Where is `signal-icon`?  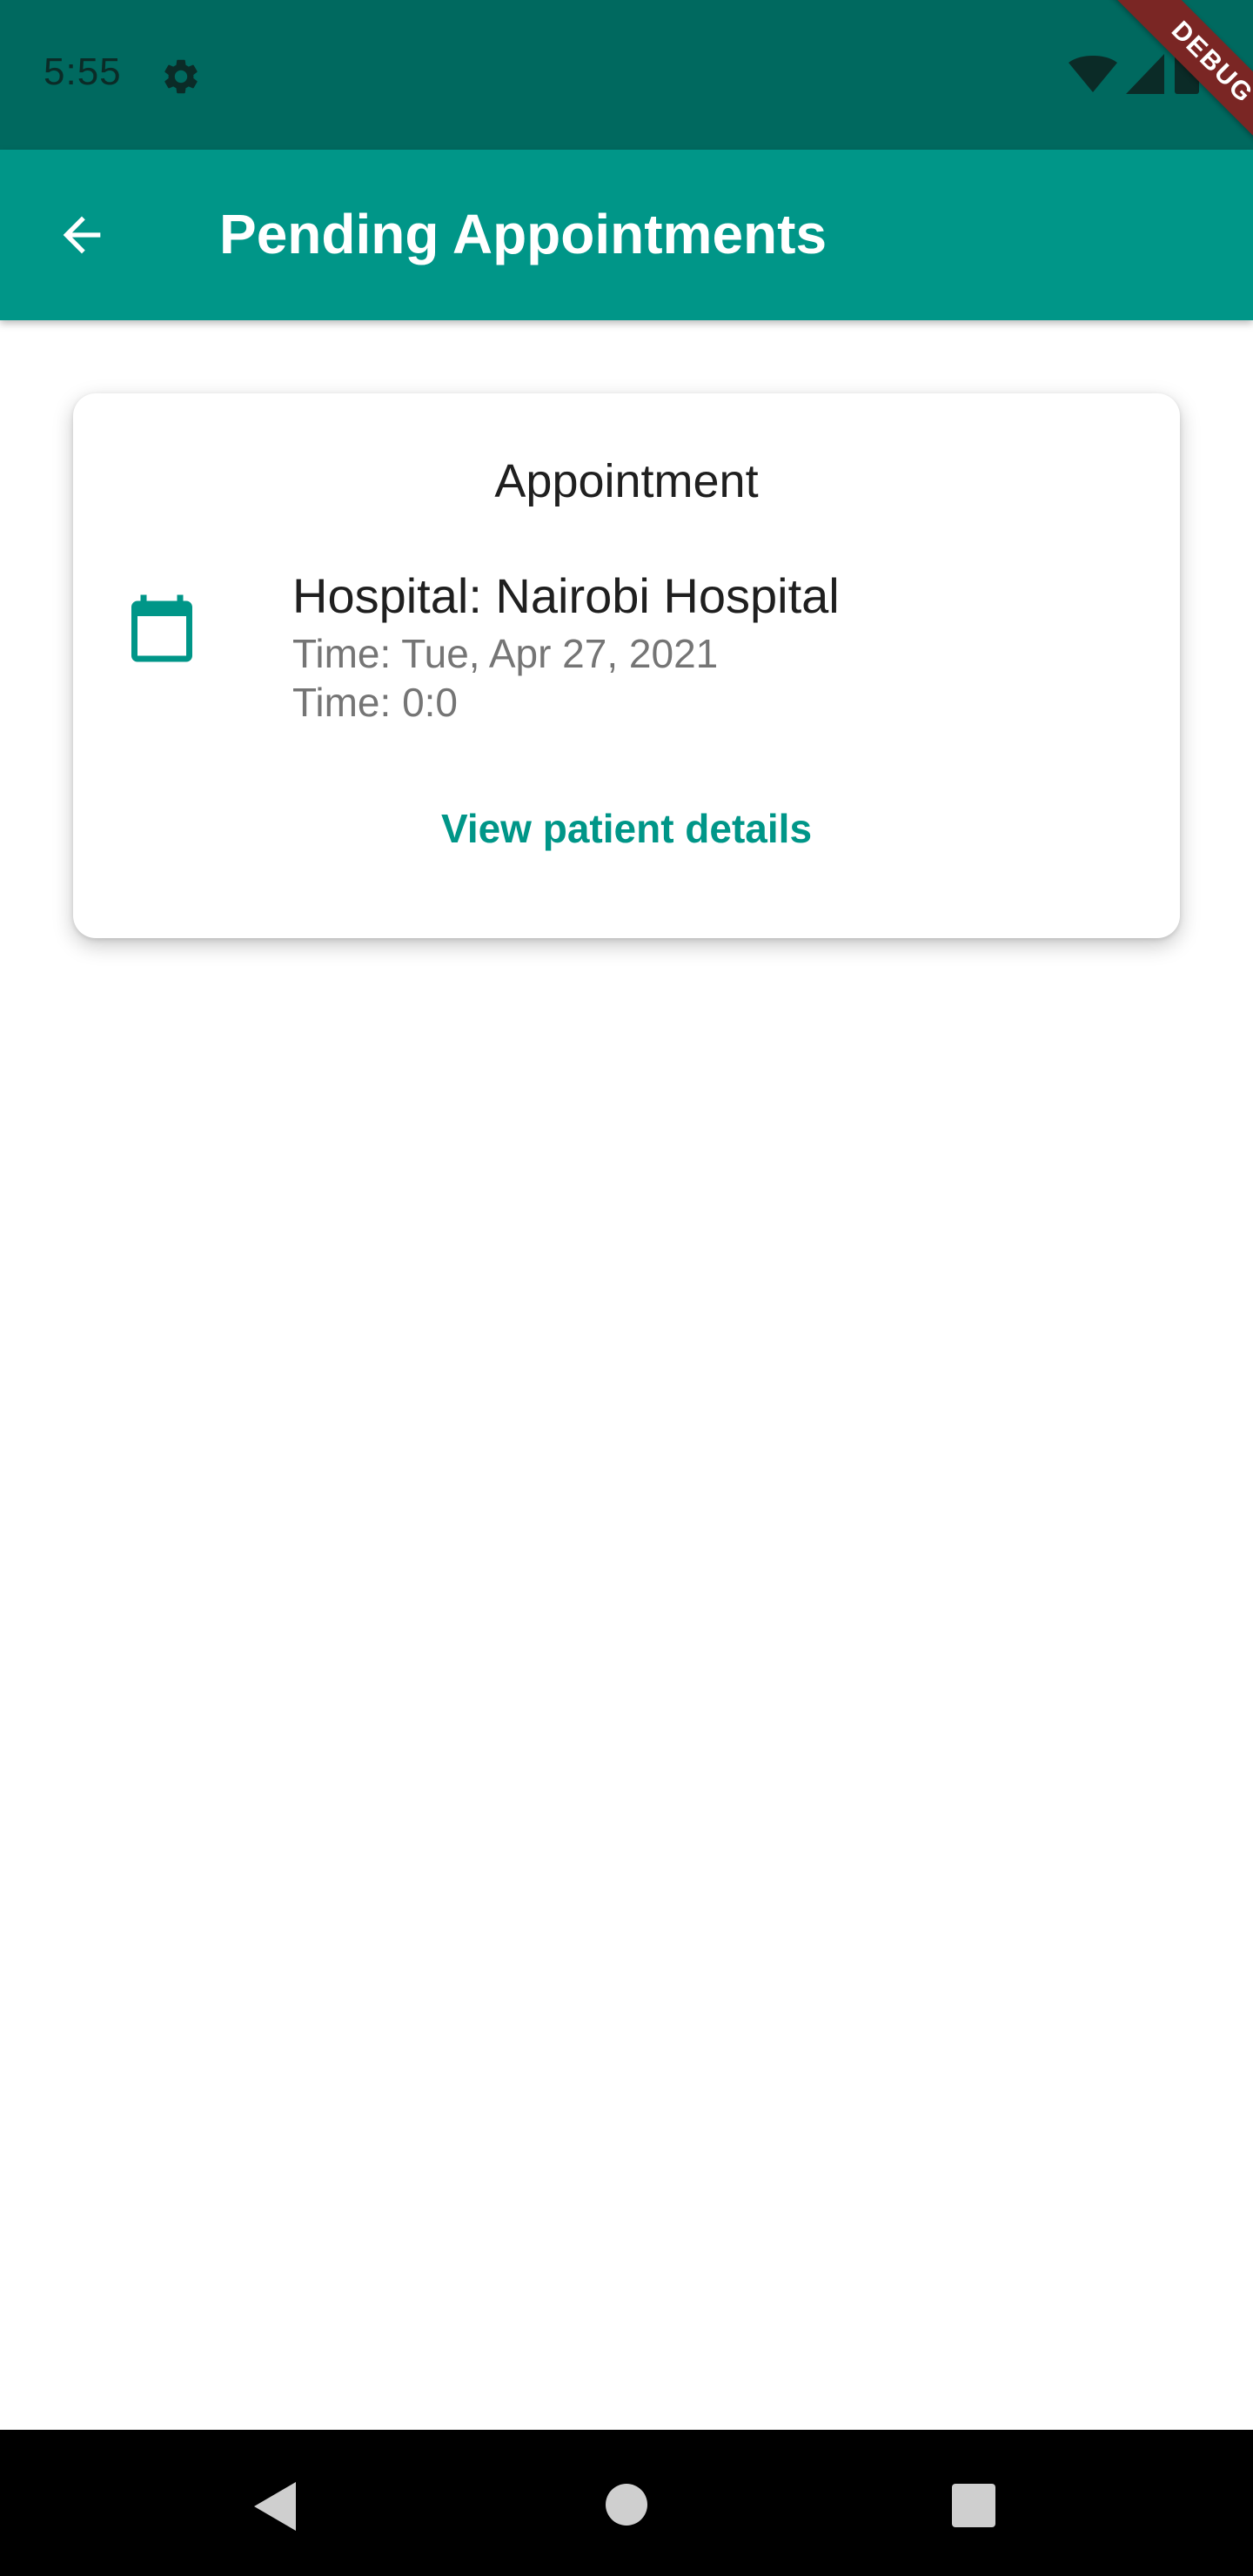
signal-icon is located at coordinates (1145, 74).